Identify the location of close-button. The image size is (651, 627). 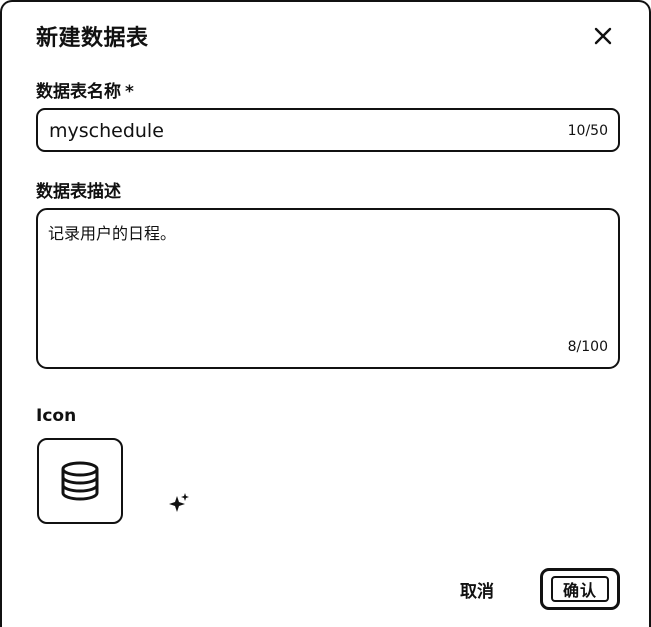
(603, 36).